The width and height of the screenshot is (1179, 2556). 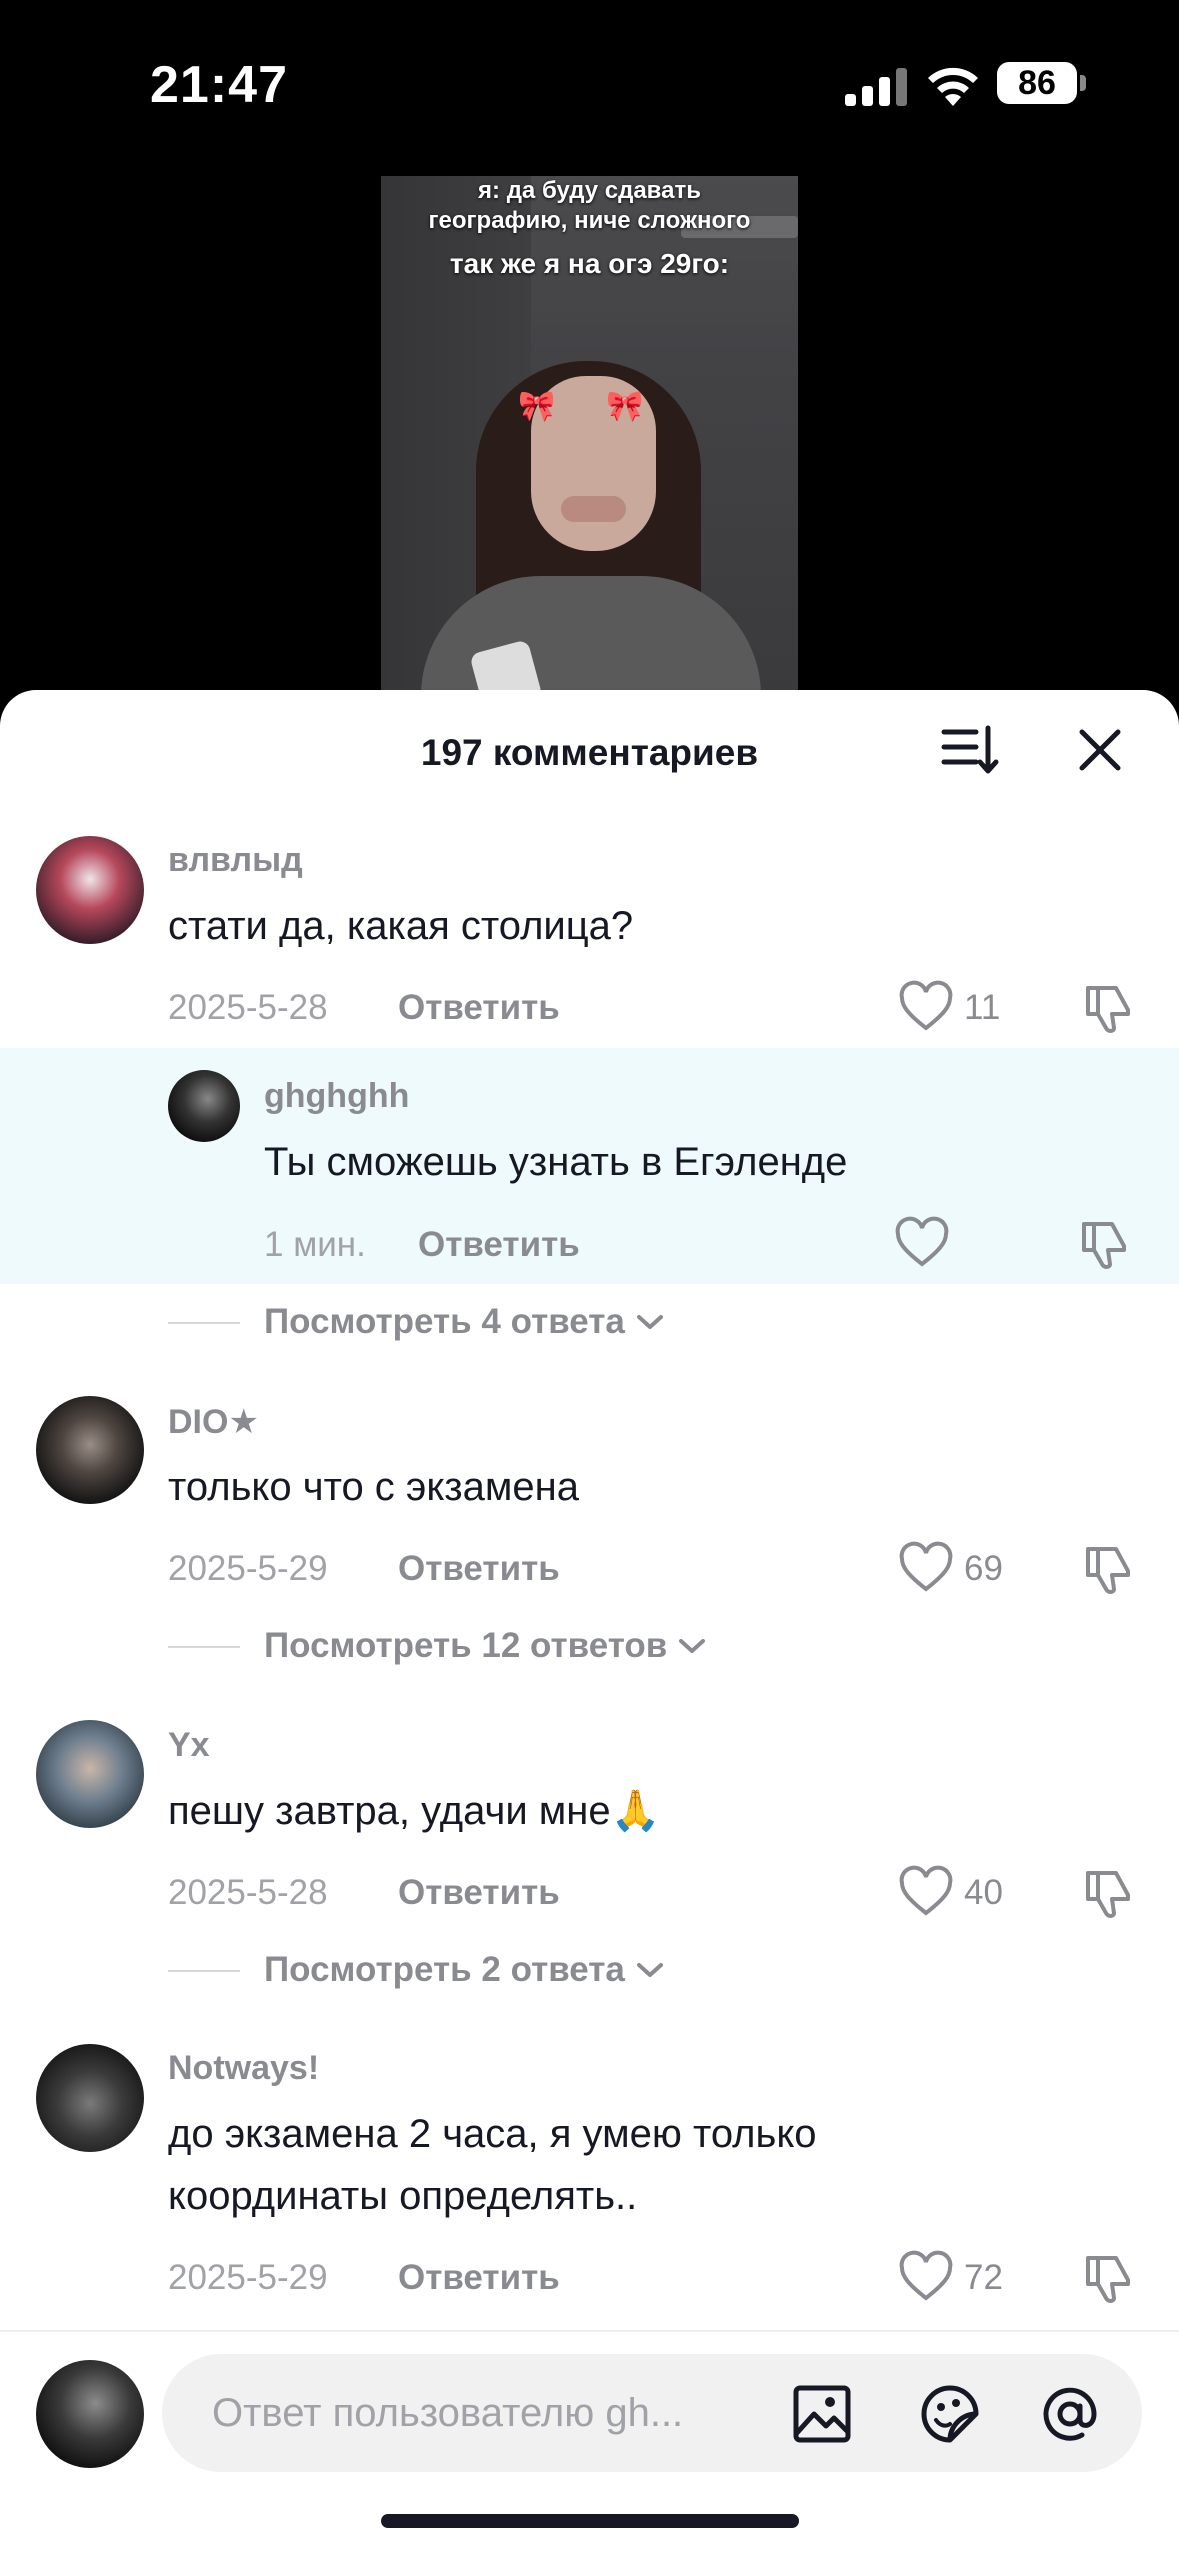 What do you see at coordinates (983, 2277) in the screenshot?
I see `like-count: 72` at bounding box center [983, 2277].